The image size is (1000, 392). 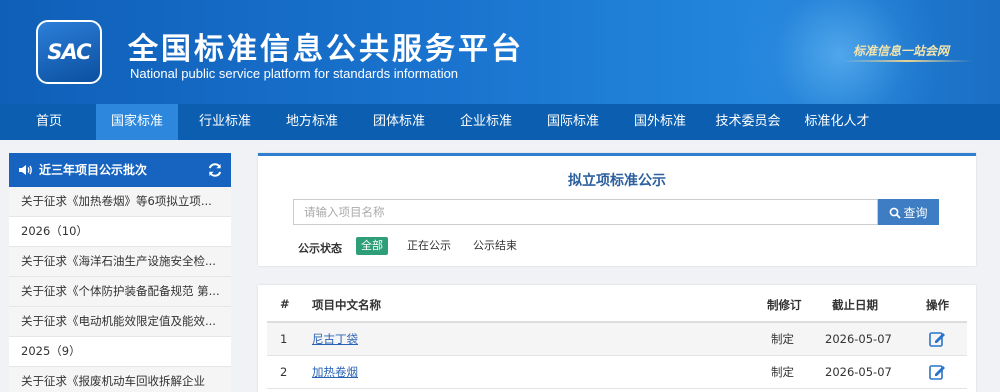 What do you see at coordinates (429, 246) in the screenshot?
I see `filter-ongoing: 正在公示` at bounding box center [429, 246].